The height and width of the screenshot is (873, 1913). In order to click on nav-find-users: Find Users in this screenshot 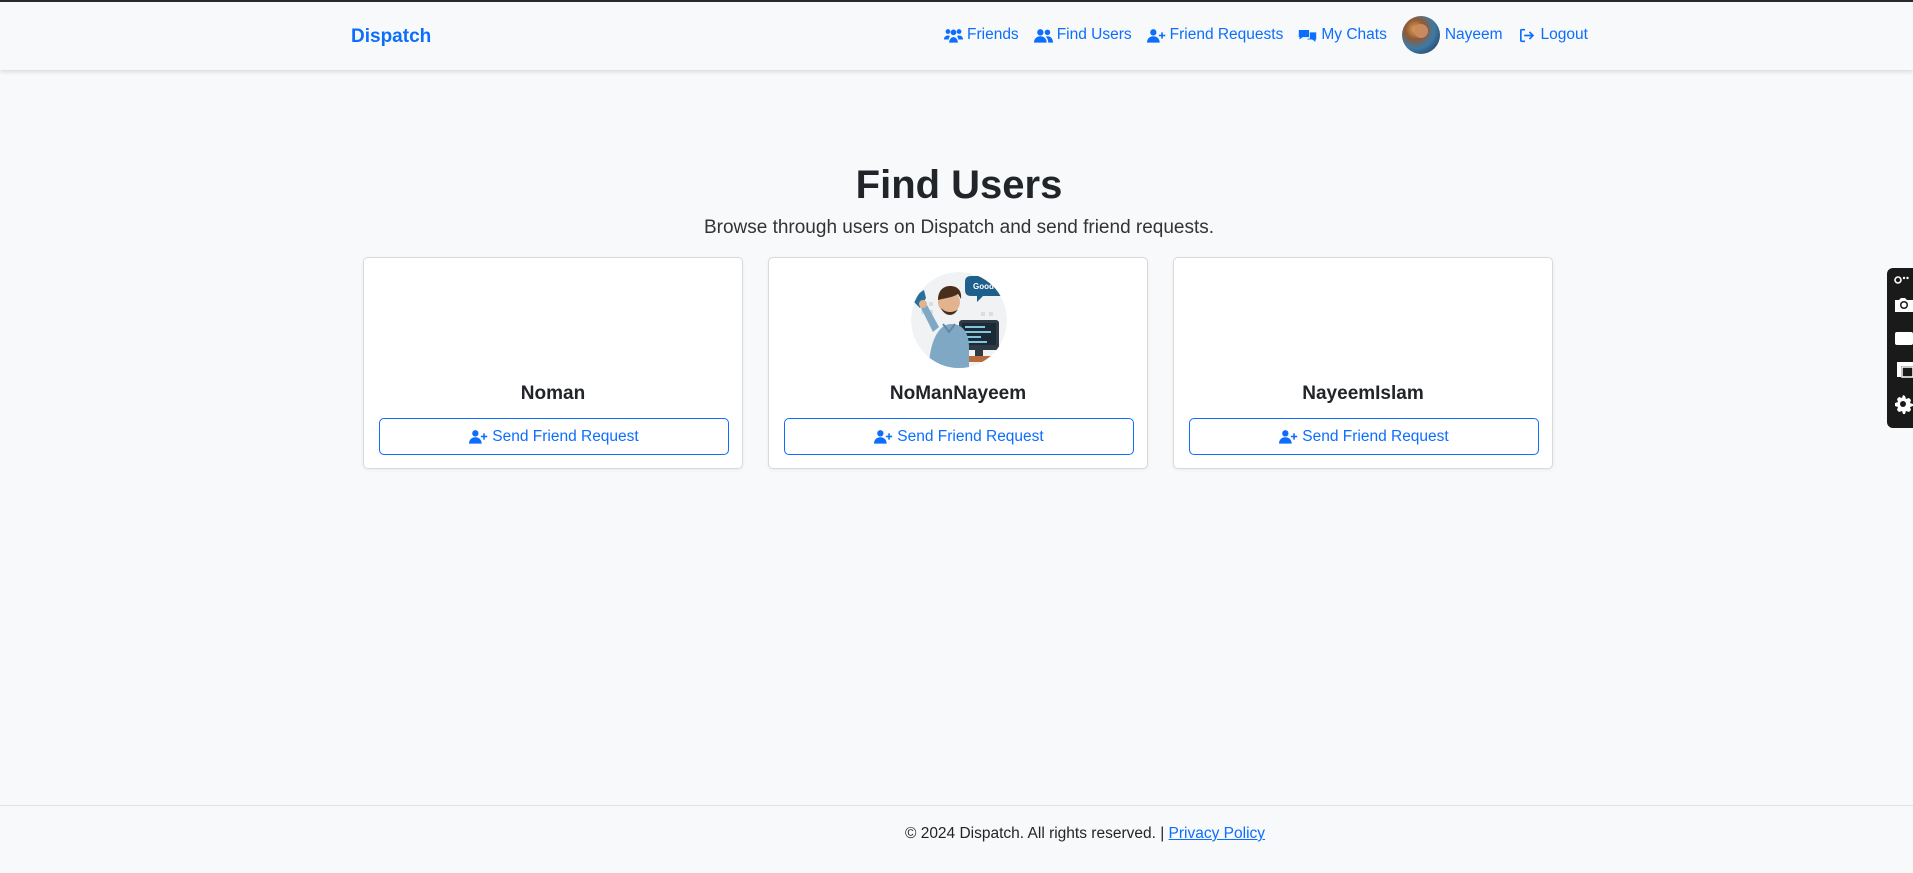, I will do `click(1082, 35)`.